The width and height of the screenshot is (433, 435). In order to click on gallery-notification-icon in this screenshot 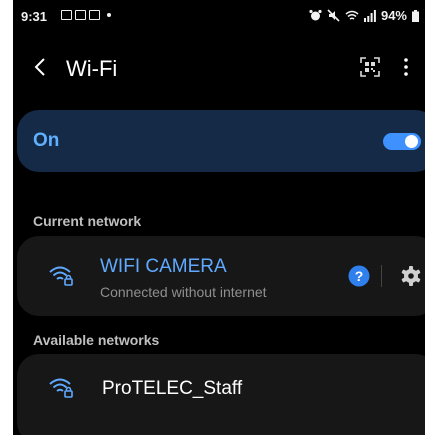, I will do `click(66, 15)`.